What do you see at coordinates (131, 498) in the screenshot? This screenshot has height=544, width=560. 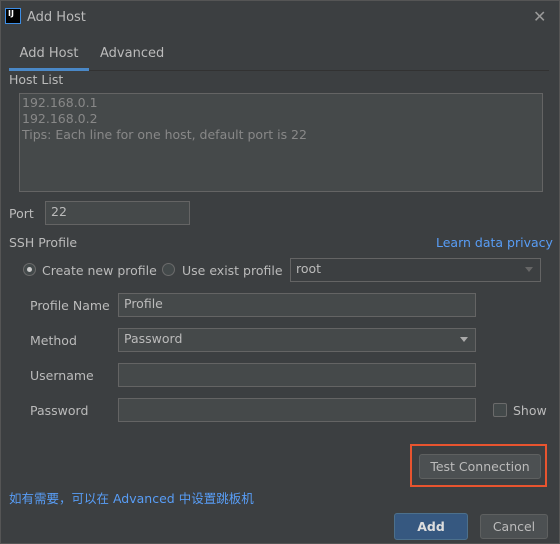 I see `jump-host-hint: 如有需要，可以在 Advanced 中设置跳板机` at bounding box center [131, 498].